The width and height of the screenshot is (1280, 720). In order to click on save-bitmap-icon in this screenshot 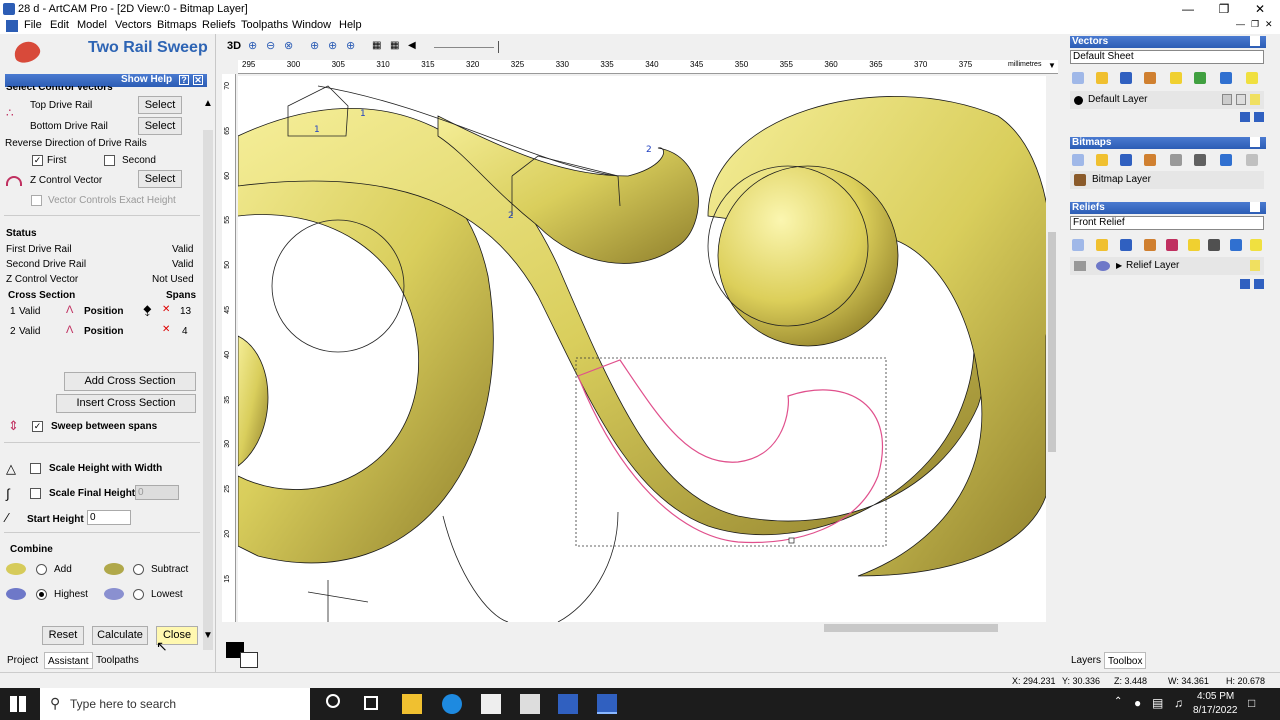, I will do `click(1126, 160)`.